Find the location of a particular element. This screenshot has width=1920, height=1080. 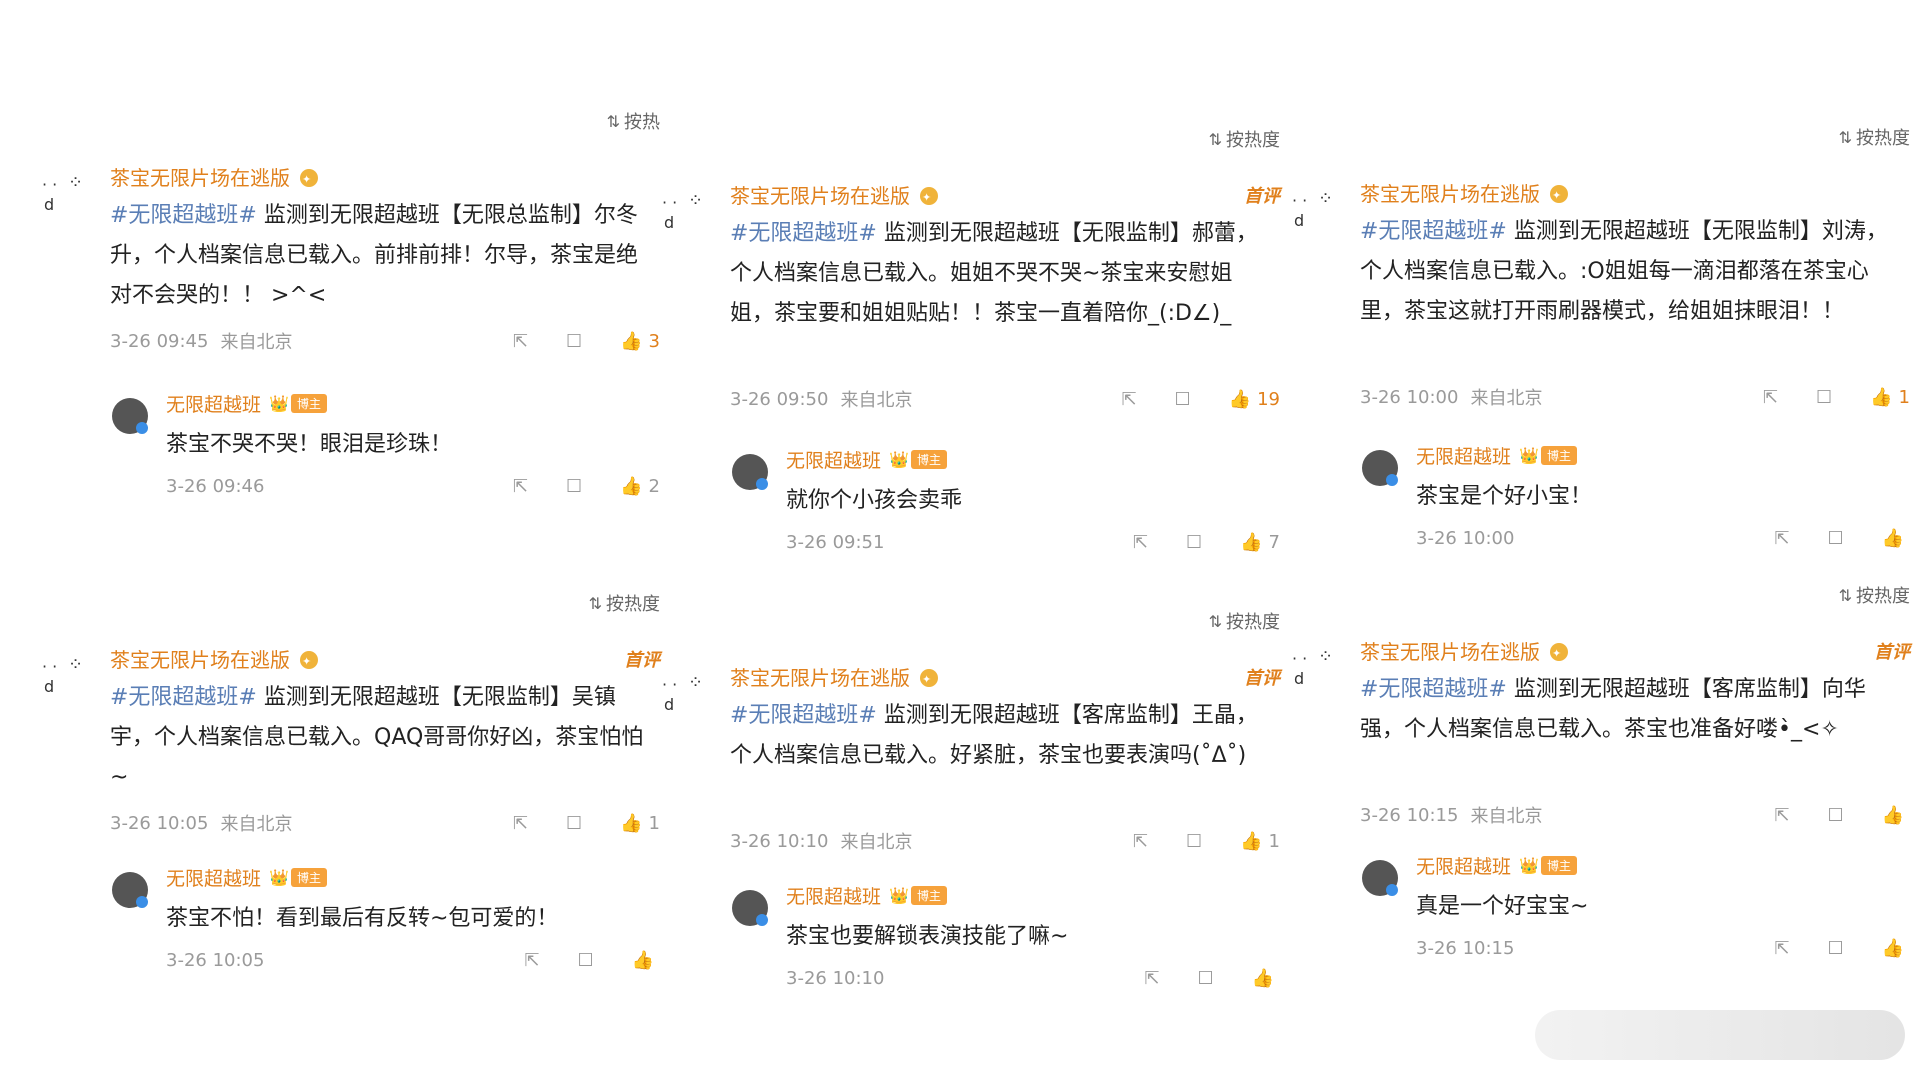

like-button: 👍 3 is located at coordinates (640, 341).